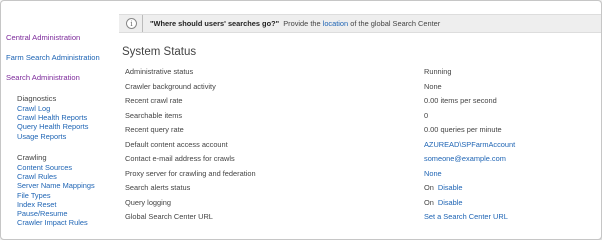  Describe the element at coordinates (67, 213) in the screenshot. I see `nav-item-pause-resume: Pause/Resume` at that location.